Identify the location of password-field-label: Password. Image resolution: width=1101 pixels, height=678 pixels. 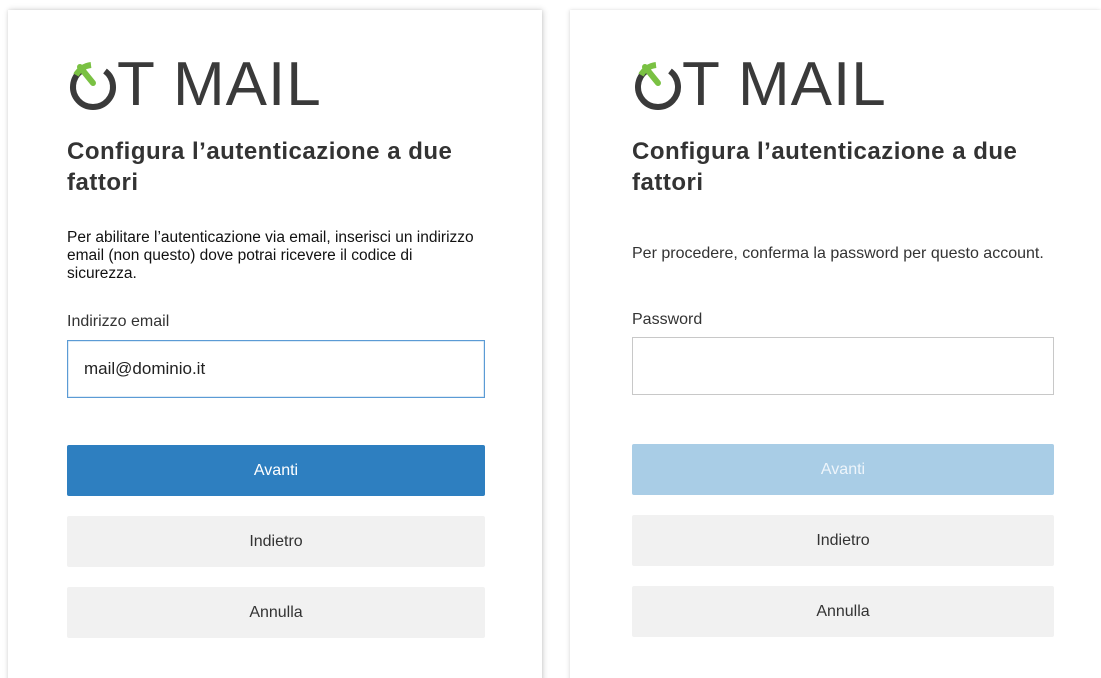
(667, 319).